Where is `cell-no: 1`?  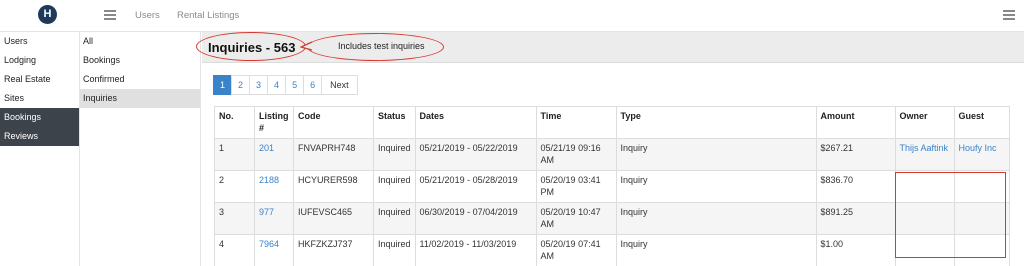 cell-no: 1 is located at coordinates (234, 154).